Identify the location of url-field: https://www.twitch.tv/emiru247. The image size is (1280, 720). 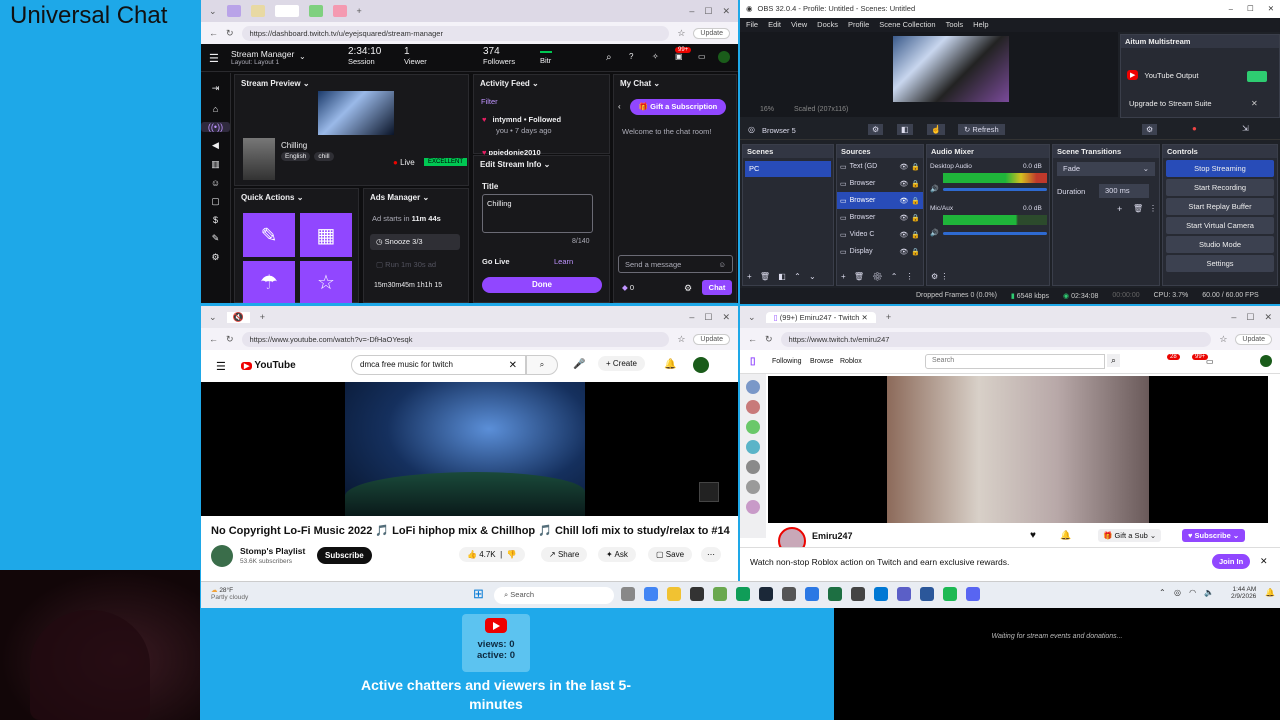
(996, 339).